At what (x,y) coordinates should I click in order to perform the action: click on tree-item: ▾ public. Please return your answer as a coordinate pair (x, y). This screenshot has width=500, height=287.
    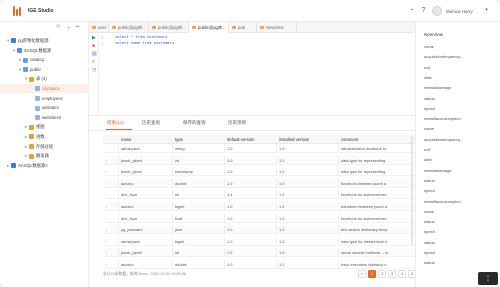
    Looking at the image, I should click on (44, 69).